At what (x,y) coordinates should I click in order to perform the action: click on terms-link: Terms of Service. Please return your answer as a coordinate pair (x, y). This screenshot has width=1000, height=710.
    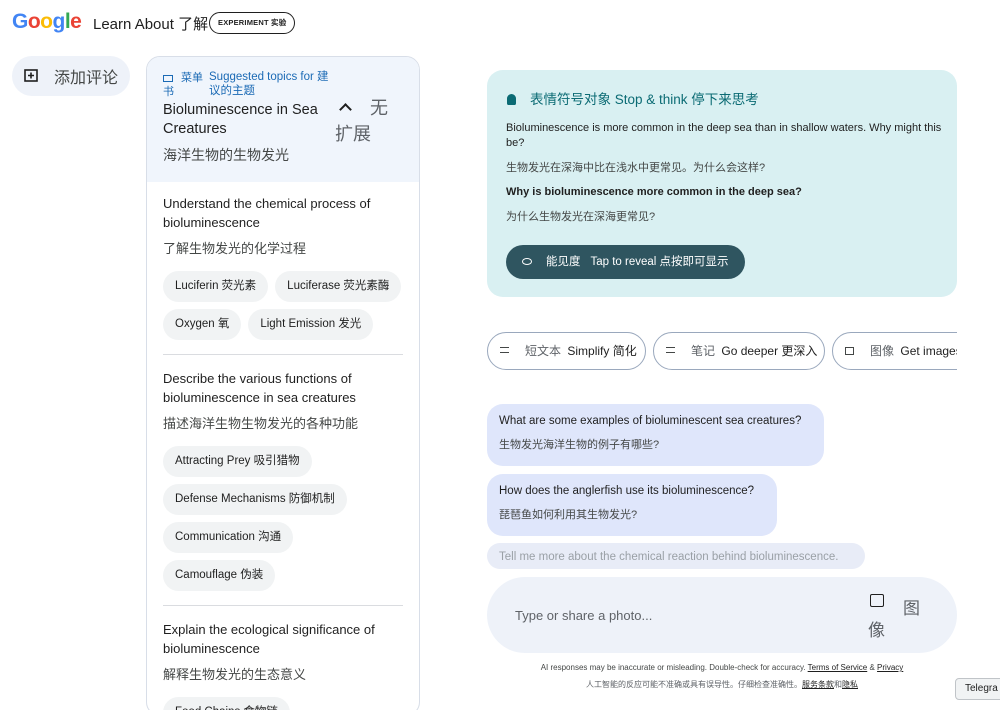
    Looking at the image, I should click on (838, 667).